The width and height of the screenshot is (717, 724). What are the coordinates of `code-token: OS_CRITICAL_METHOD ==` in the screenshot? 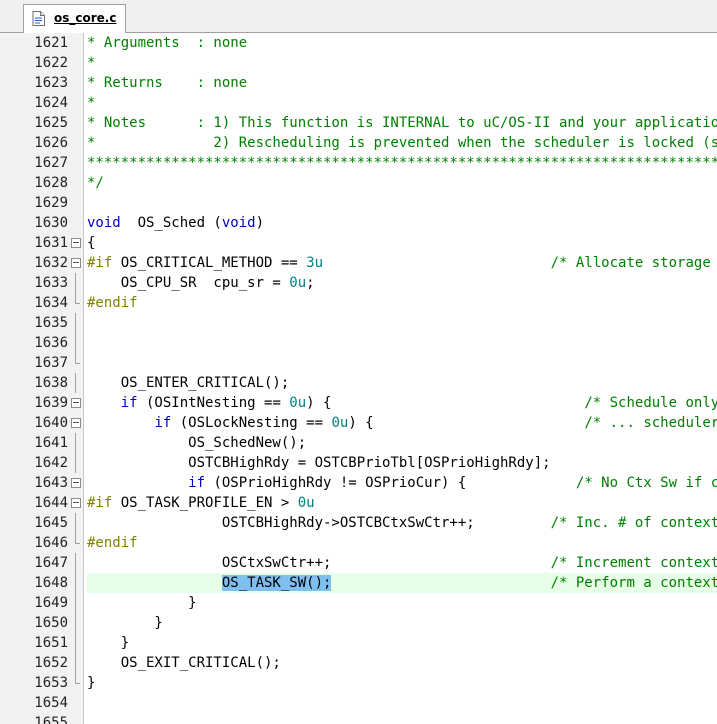 It's located at (209, 263).